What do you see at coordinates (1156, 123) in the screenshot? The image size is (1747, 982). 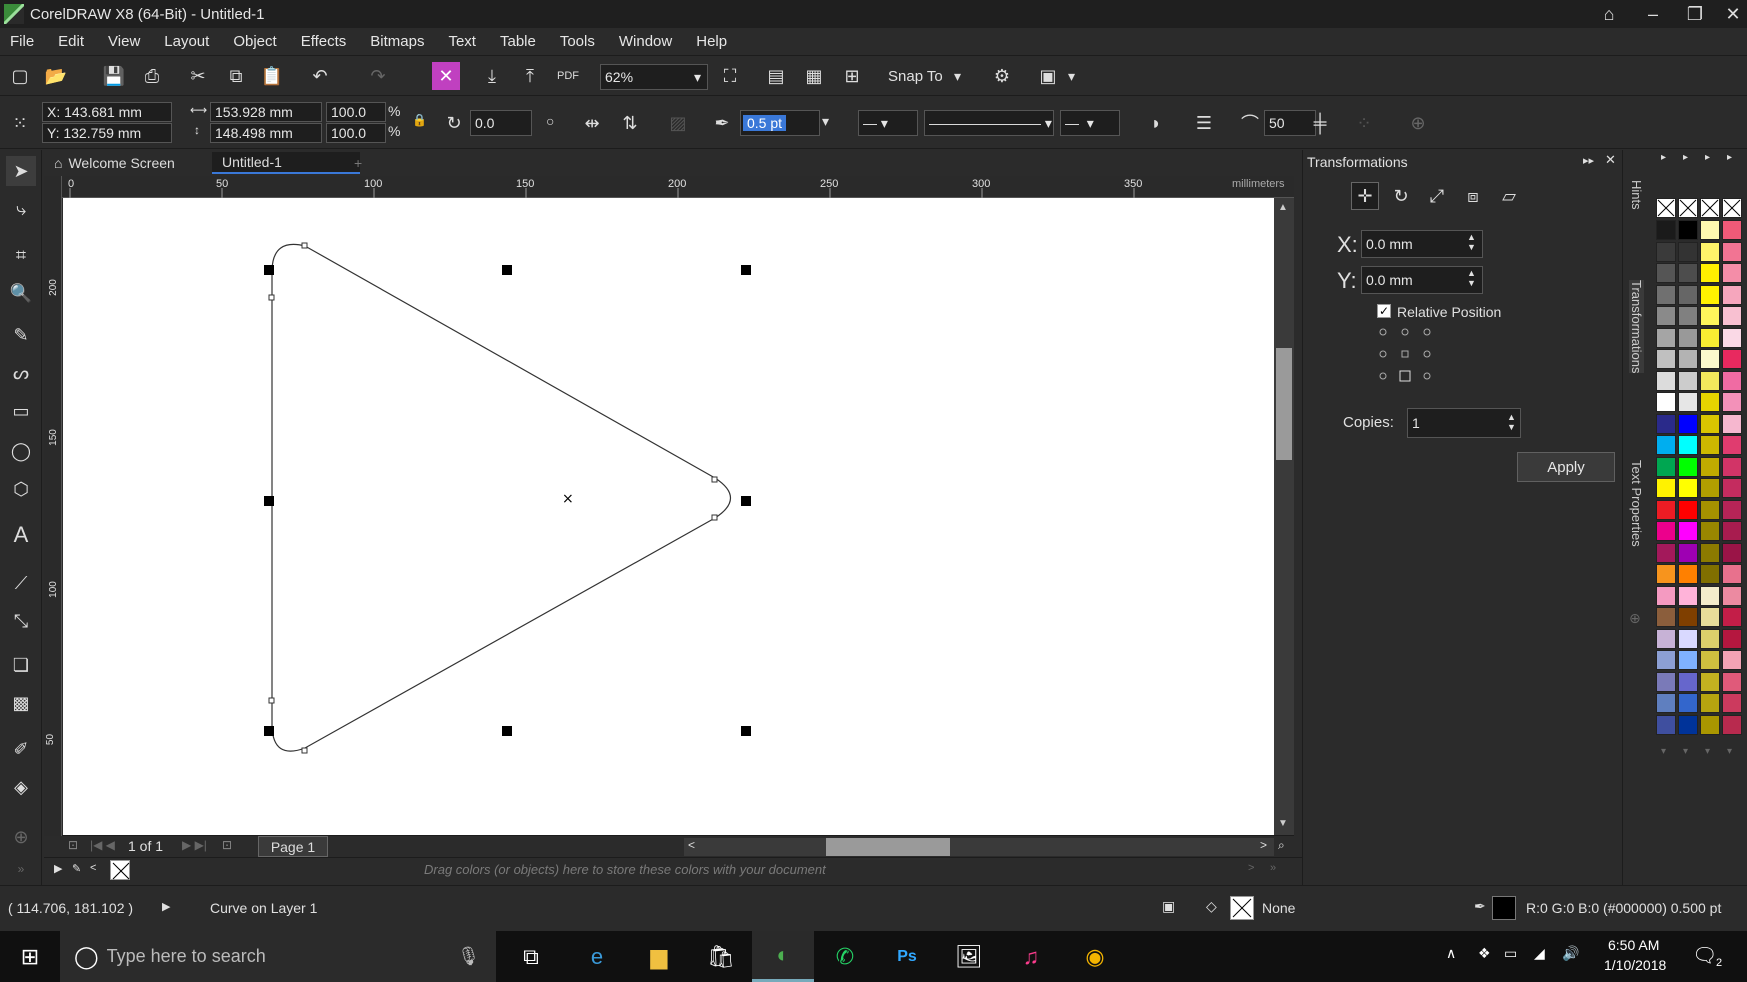 I see `close-curve-icon: ◗` at bounding box center [1156, 123].